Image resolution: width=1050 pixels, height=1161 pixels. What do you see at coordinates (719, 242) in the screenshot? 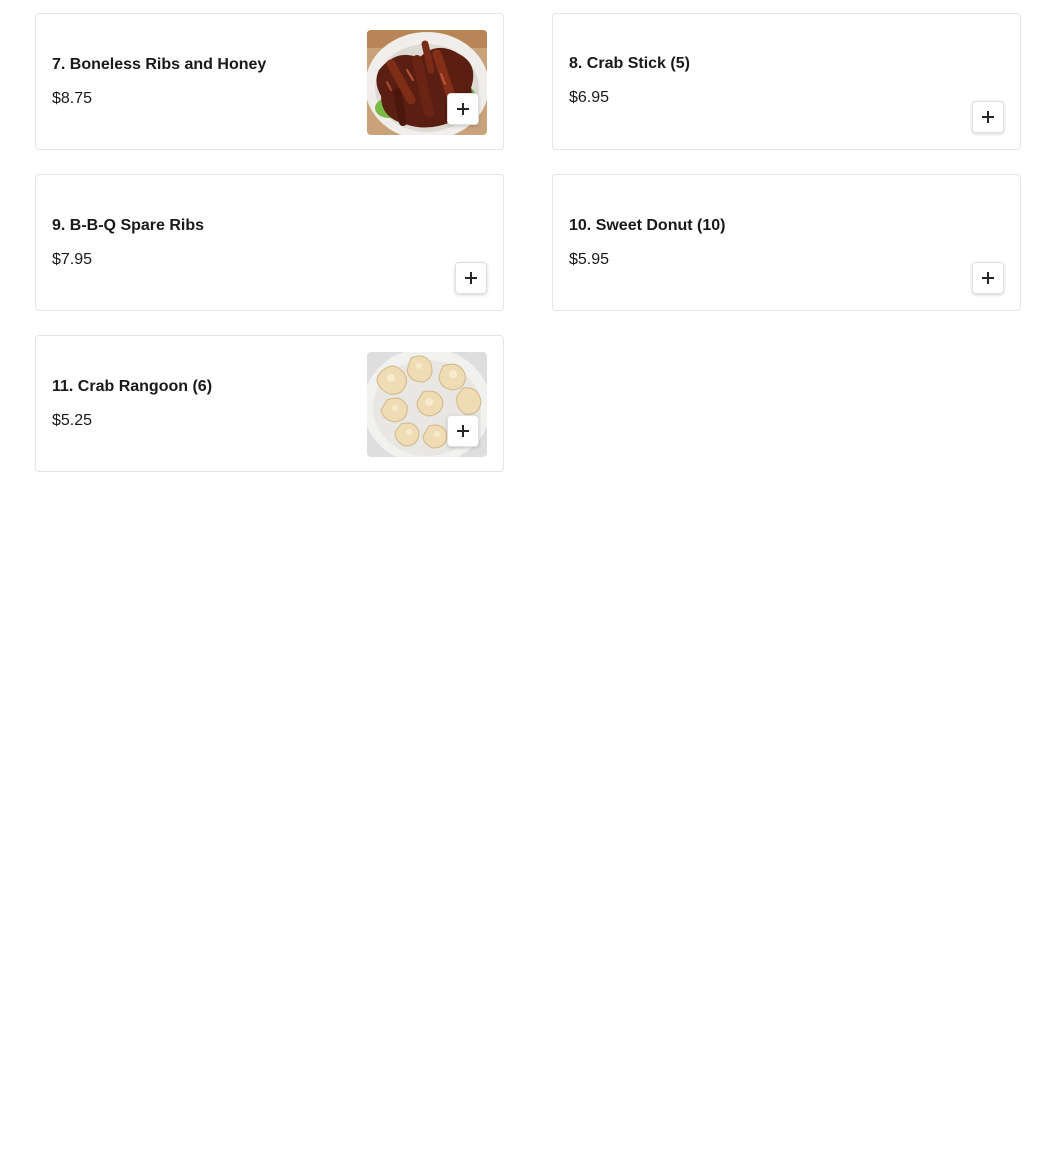
I see `menu-item-details: 10. Sweet Donut (10) $5.95` at bounding box center [719, 242].